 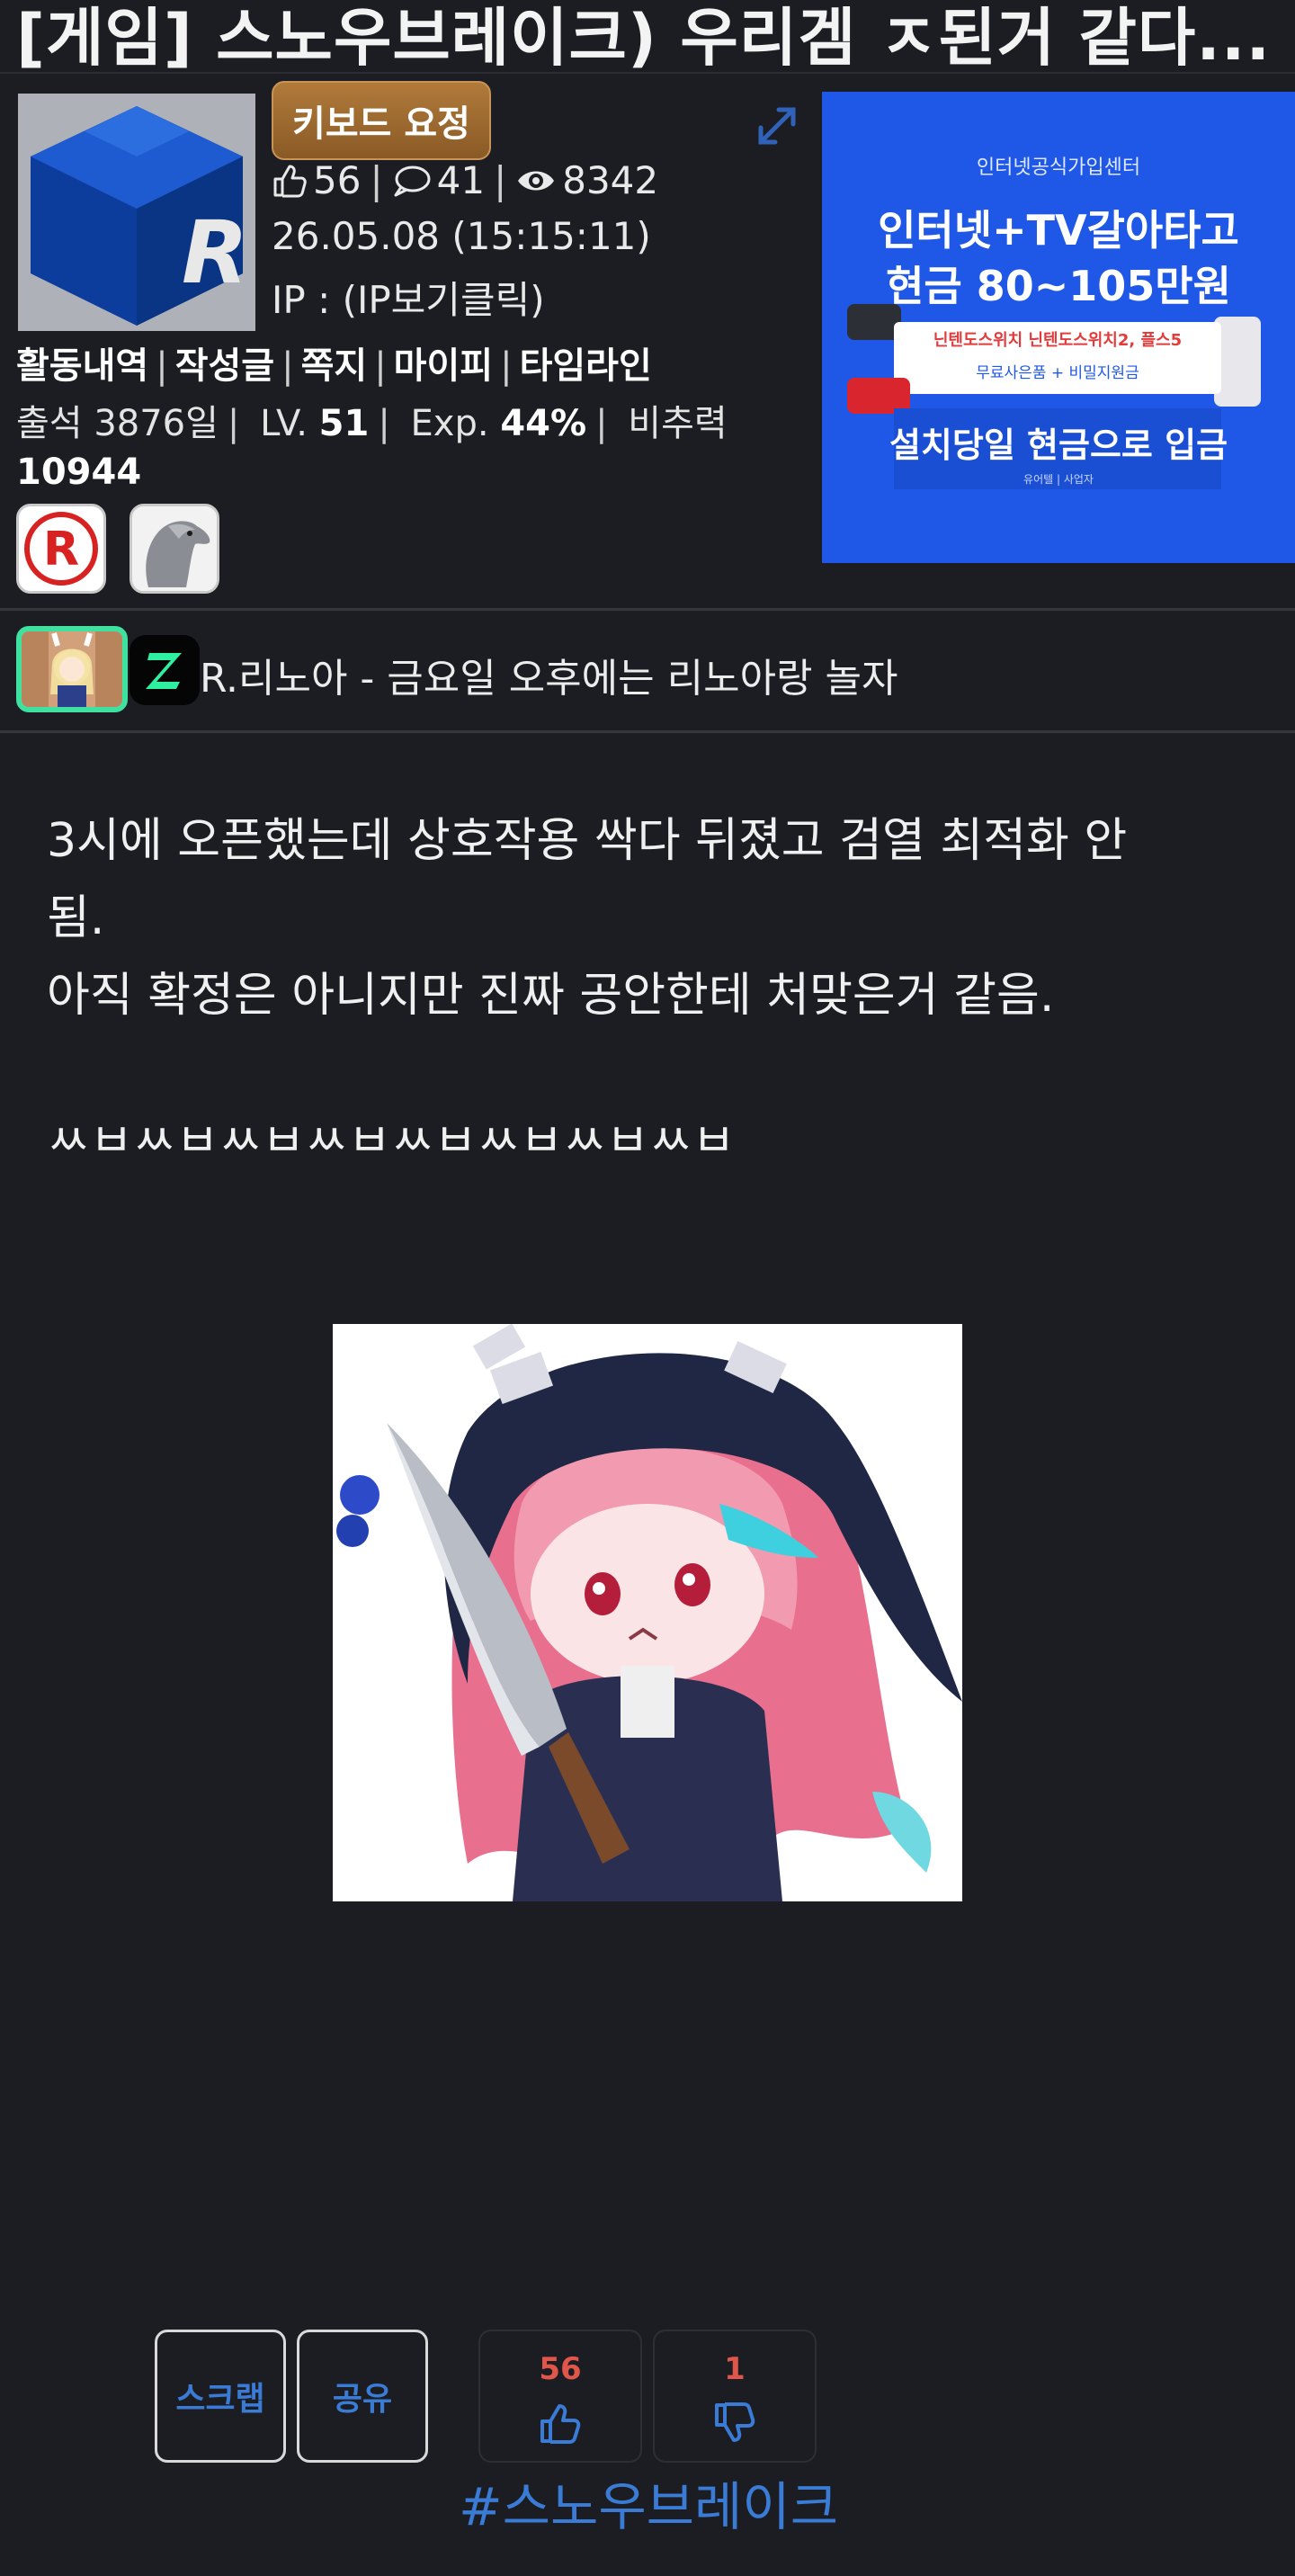 I want to click on ad-sub-1: 닌텐도스위치 닌텐도스위치2, 플스5, so click(x=1058, y=340).